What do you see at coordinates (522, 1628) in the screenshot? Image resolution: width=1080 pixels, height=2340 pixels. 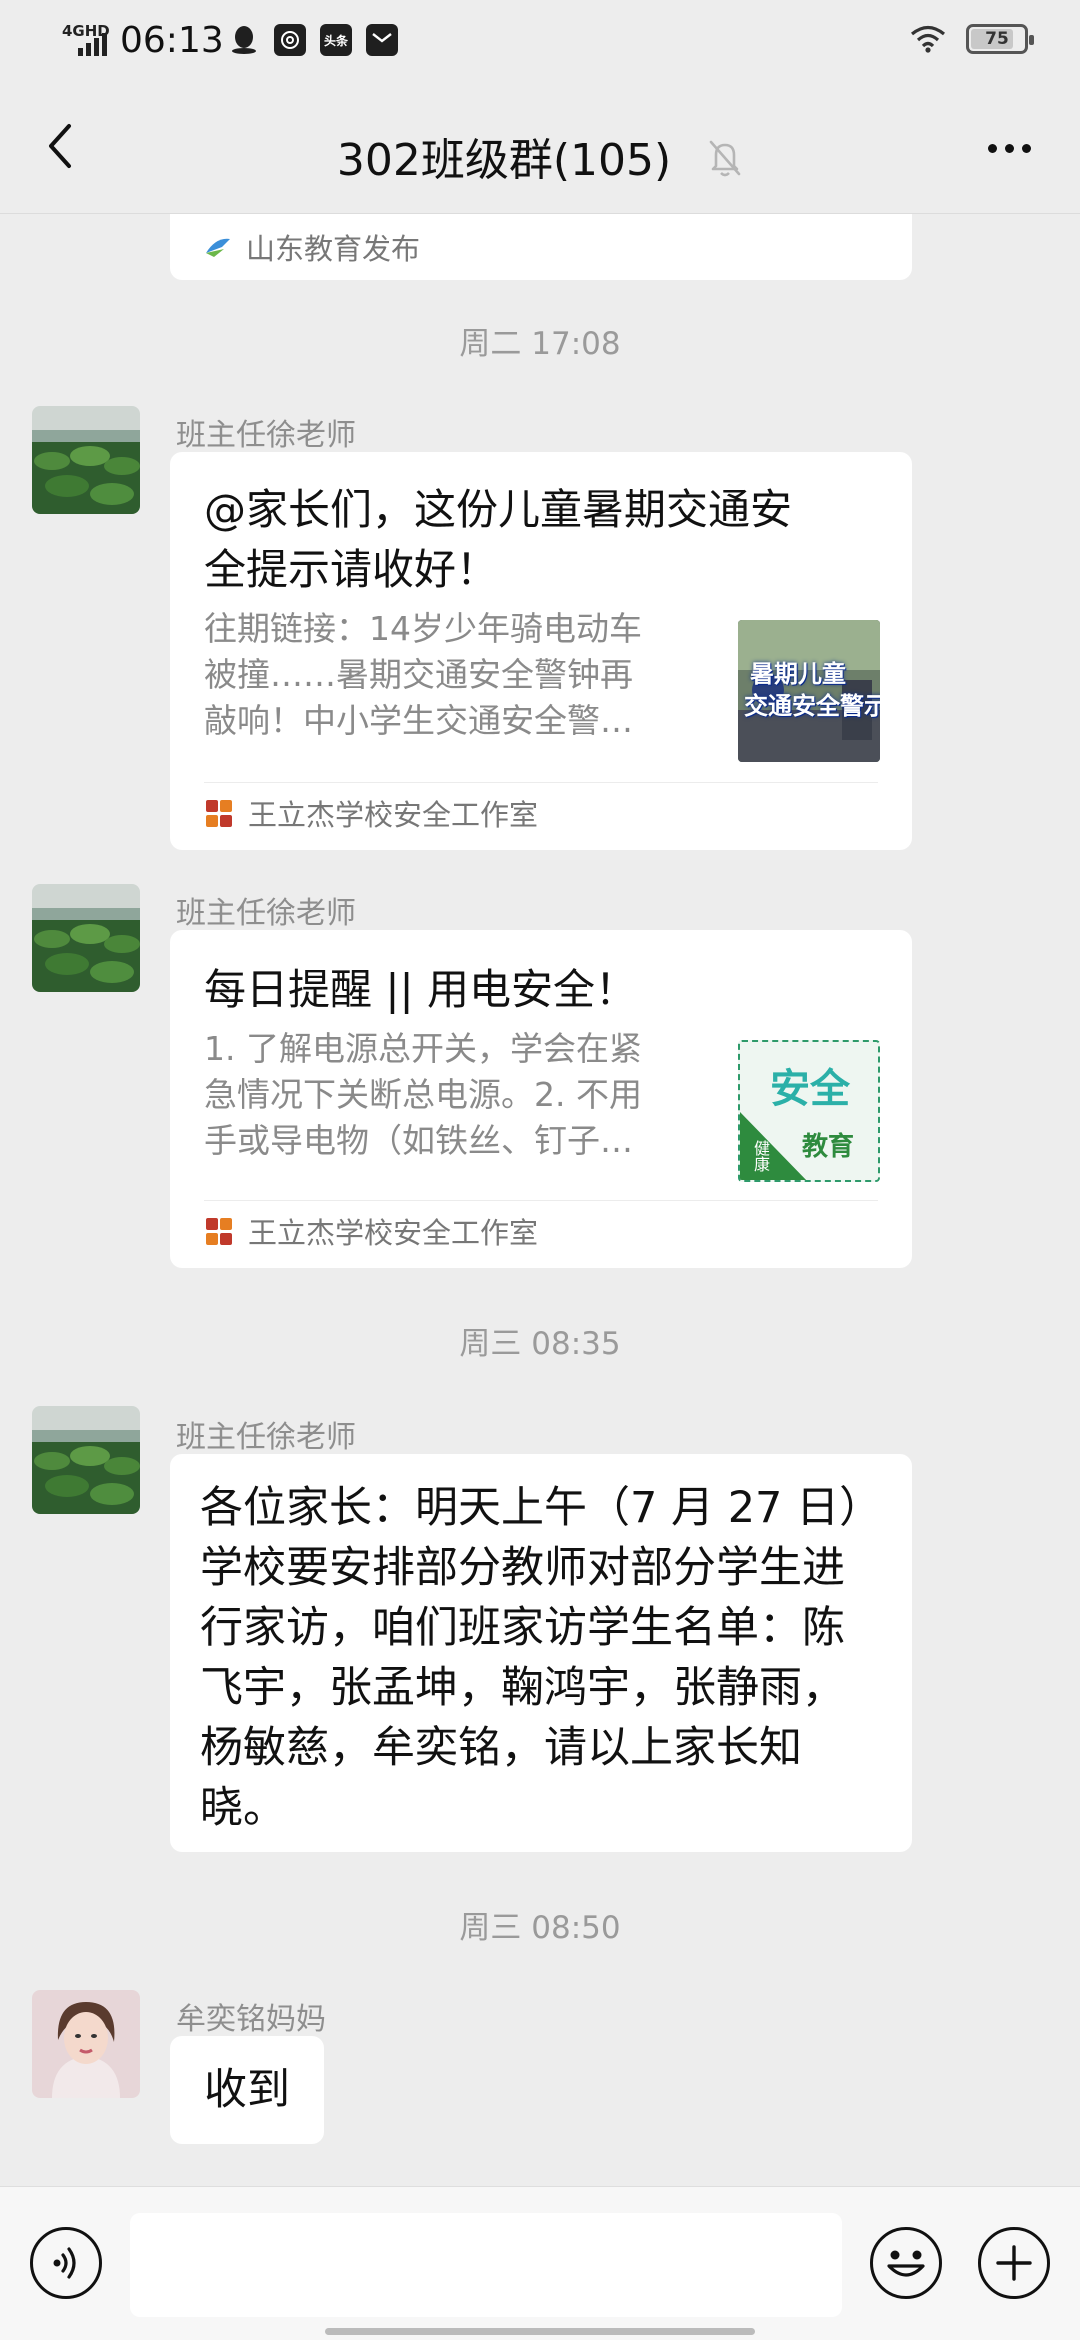 I see `message-line: 行家访，咱们班家访学生名单：陈` at bounding box center [522, 1628].